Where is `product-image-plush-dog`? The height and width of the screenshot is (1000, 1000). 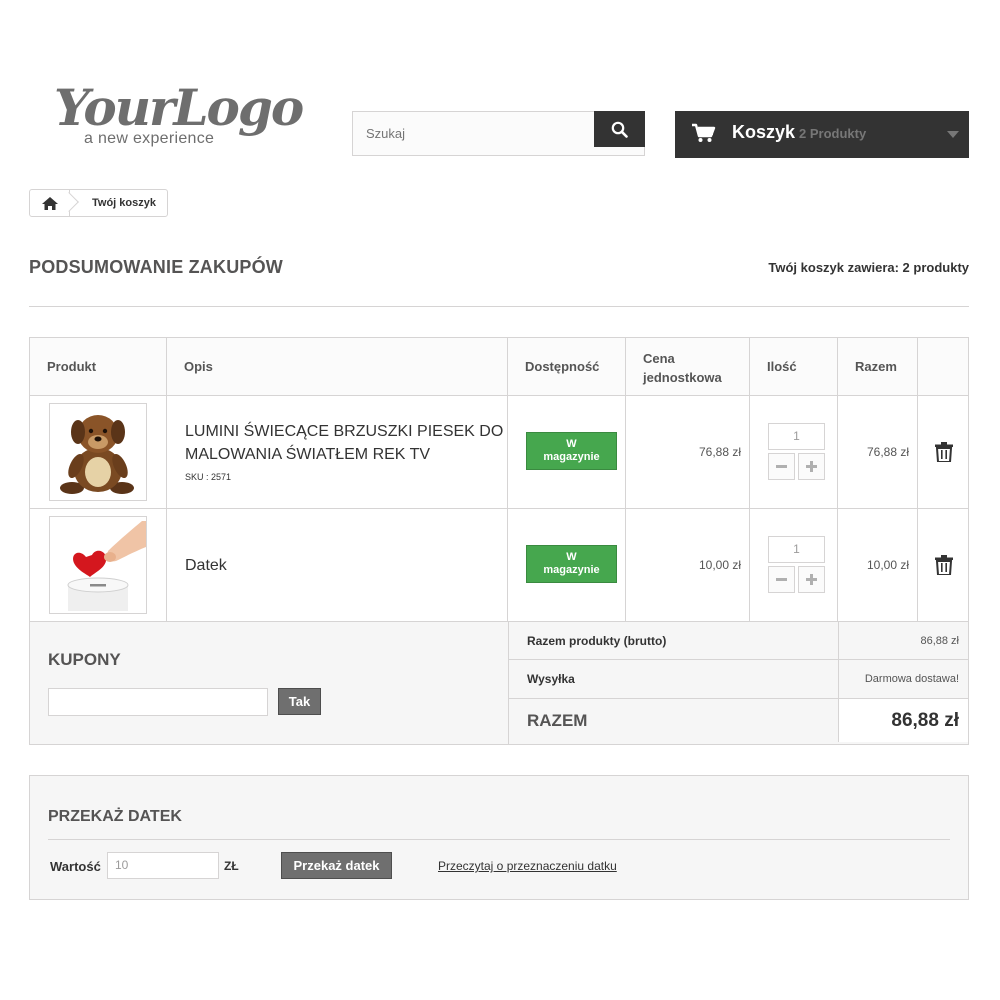
product-image-plush-dog is located at coordinates (98, 452).